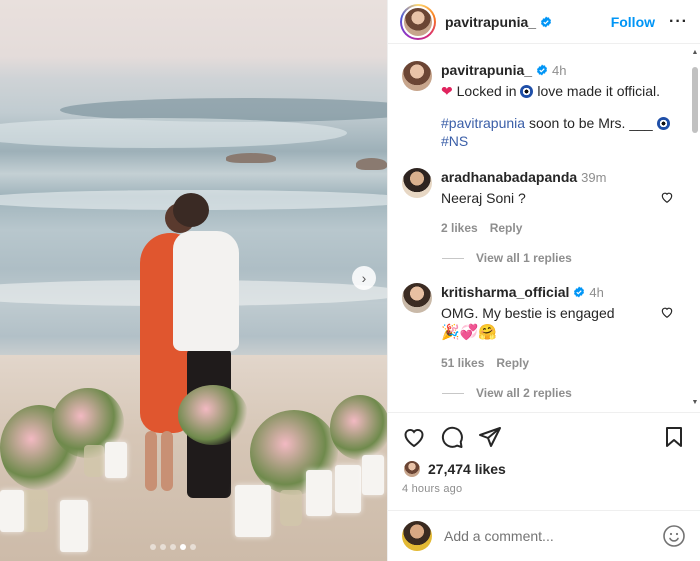 The image size is (700, 561). I want to click on view-replies-button: View all 1 replies, so click(566, 258).